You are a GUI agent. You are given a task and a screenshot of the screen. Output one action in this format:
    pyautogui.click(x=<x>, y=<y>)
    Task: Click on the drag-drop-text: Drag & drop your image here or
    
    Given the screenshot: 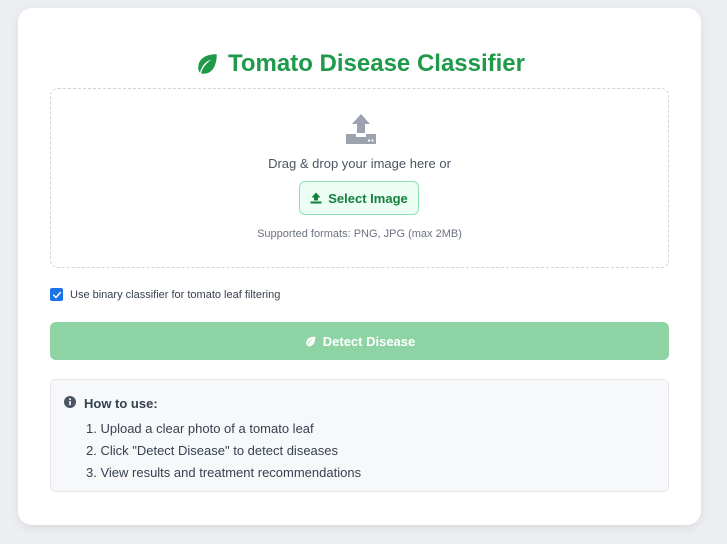 What is the action you would take?
    pyautogui.click(x=359, y=163)
    